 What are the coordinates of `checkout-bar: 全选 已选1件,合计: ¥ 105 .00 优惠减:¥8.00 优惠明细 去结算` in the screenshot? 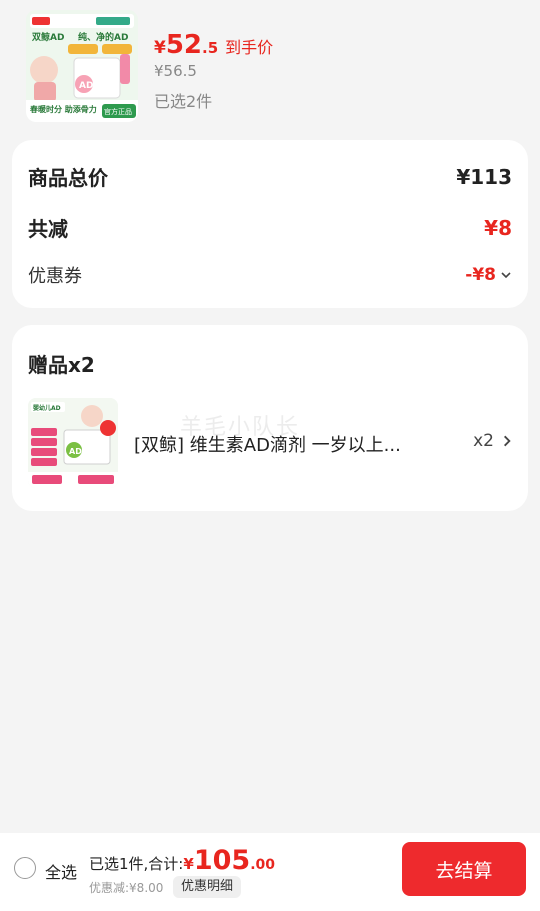 It's located at (270, 872).